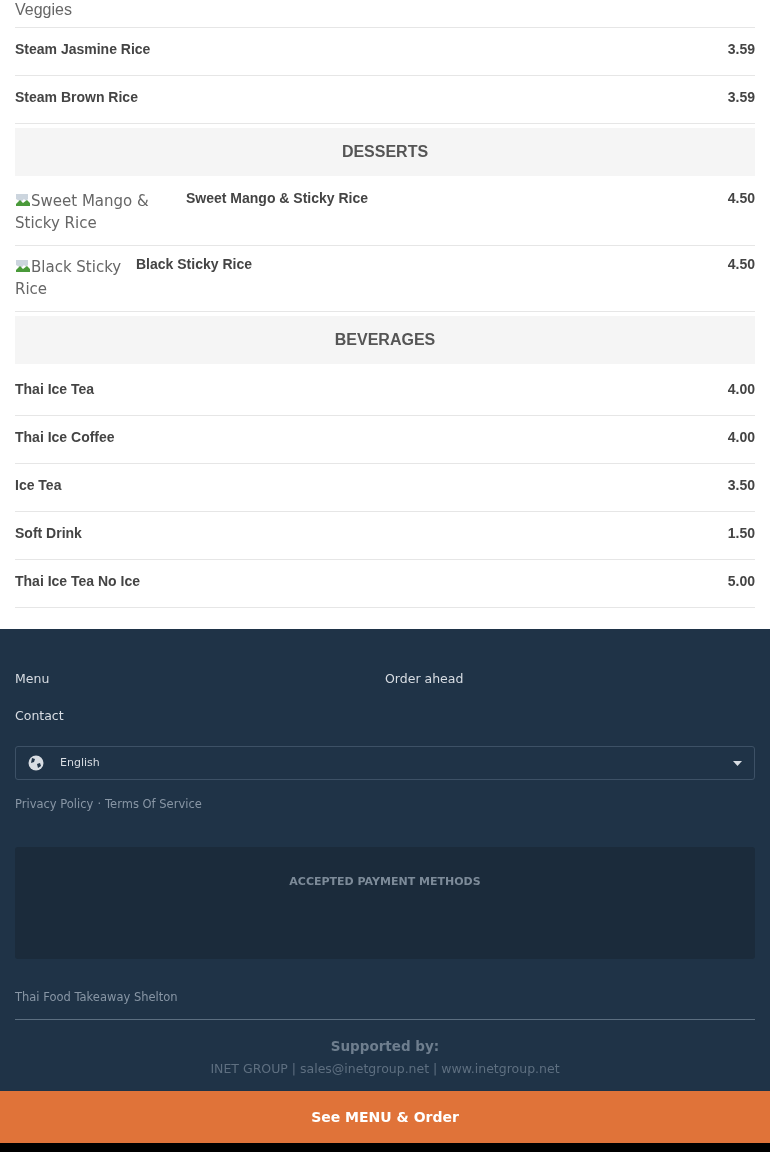  I want to click on footer-link: Order ahead, so click(424, 679).